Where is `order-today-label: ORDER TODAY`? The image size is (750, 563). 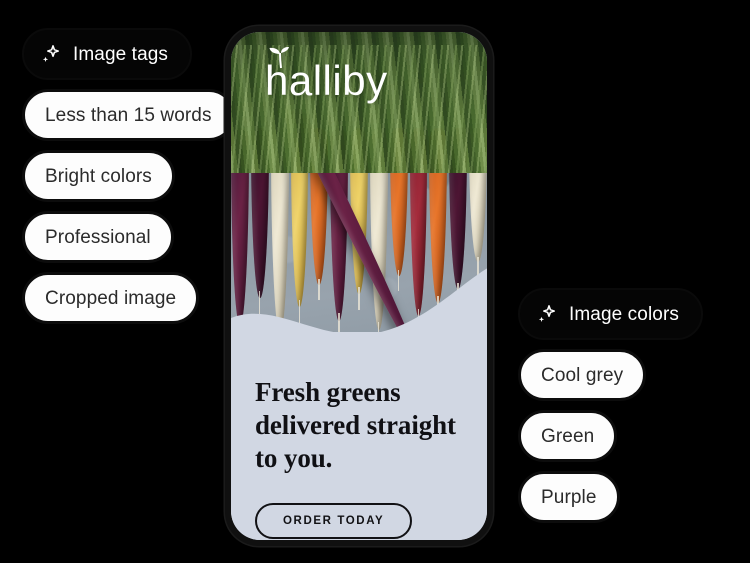 order-today-label: ORDER TODAY is located at coordinates (334, 520).